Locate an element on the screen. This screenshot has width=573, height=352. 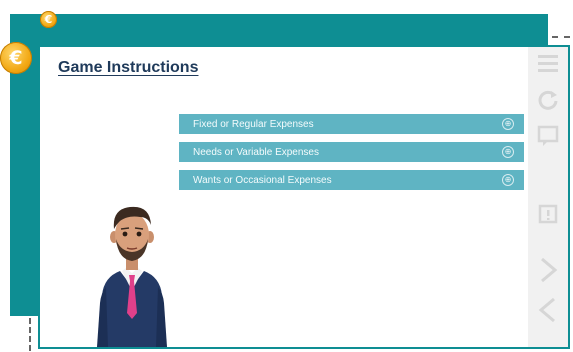
option-label: Needs or Variable Expenses is located at coordinates (256, 152).